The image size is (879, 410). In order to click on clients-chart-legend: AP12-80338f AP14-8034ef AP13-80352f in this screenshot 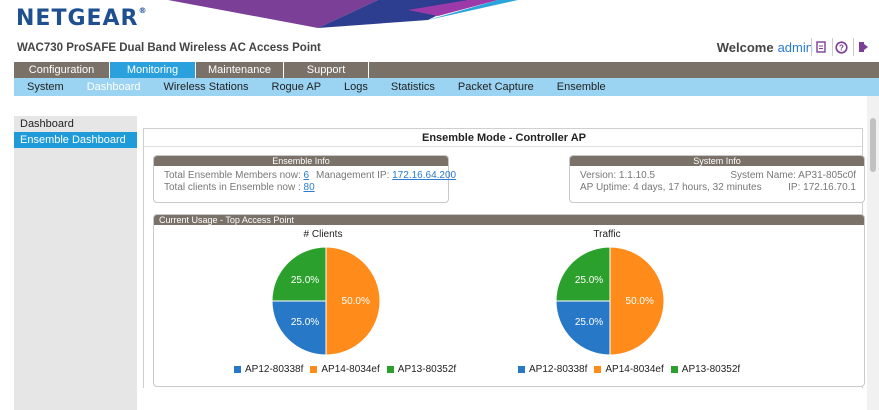, I will do `click(345, 369)`.